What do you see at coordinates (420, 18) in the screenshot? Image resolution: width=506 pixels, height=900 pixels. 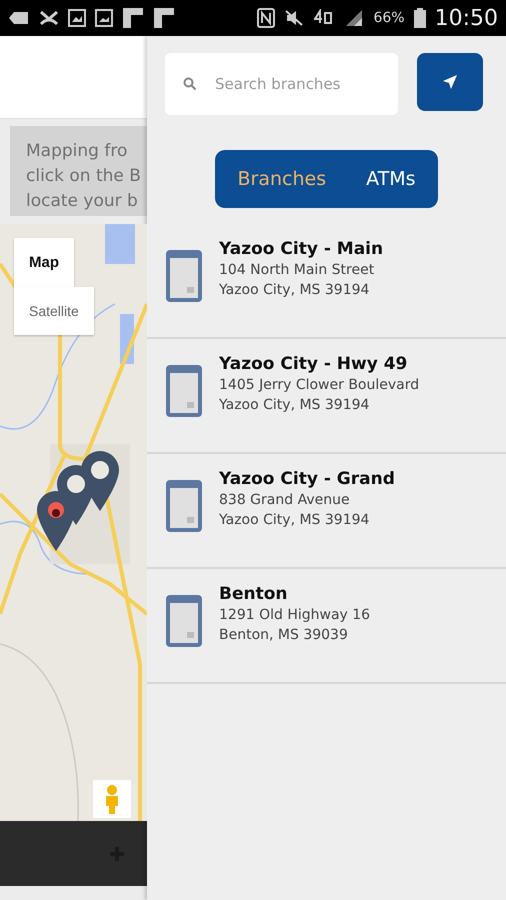 I see `battery-icon` at bounding box center [420, 18].